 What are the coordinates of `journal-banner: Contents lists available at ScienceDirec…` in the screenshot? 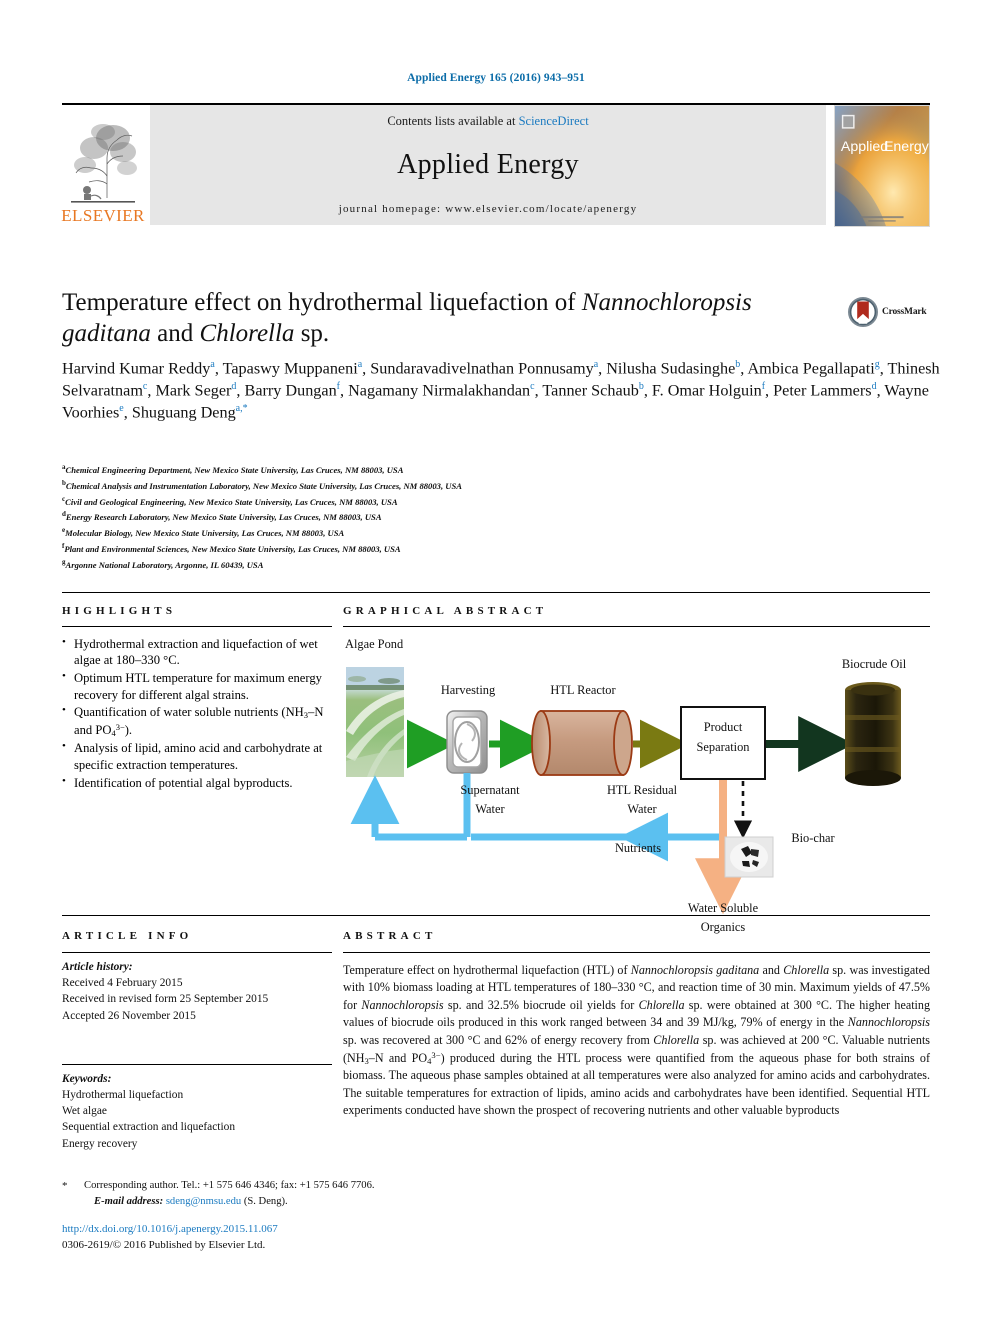 It's located at (488, 165).